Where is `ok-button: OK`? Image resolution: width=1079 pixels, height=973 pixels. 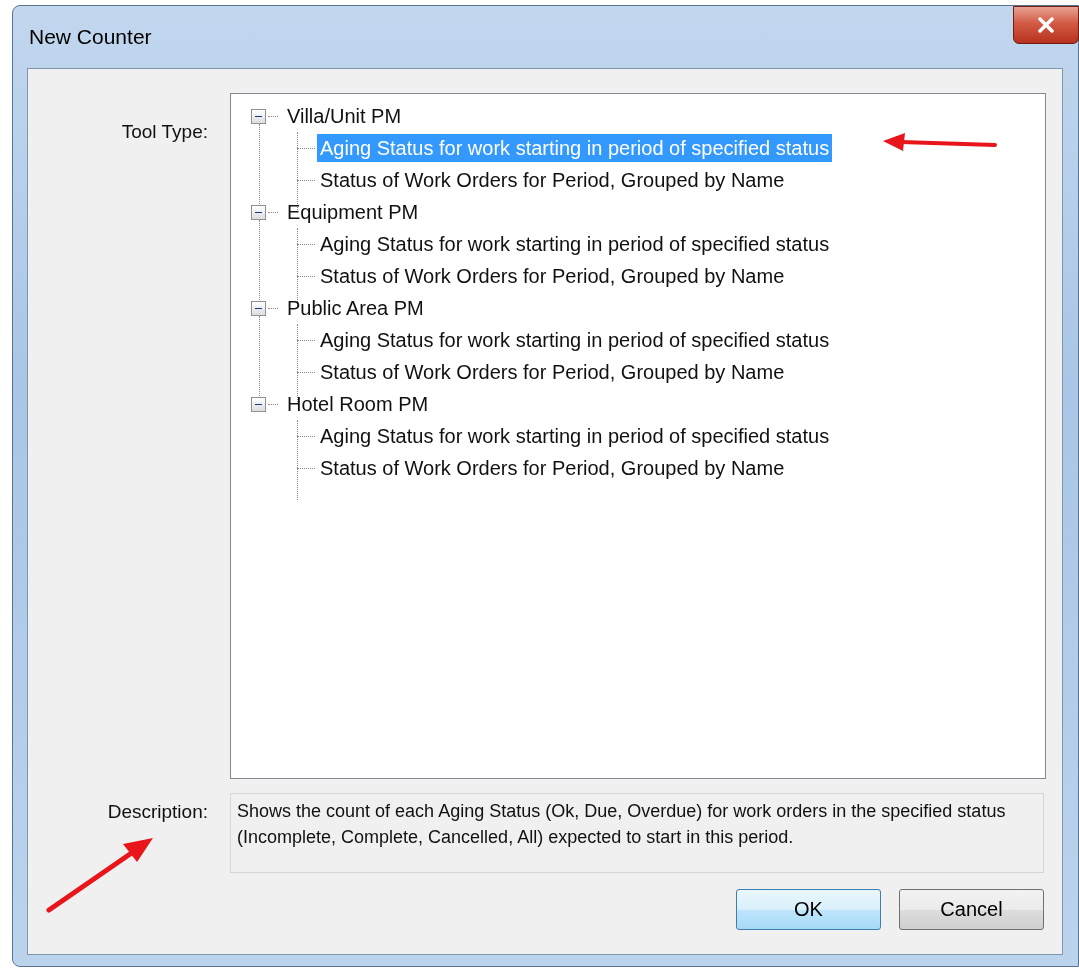 ok-button: OK is located at coordinates (808, 909).